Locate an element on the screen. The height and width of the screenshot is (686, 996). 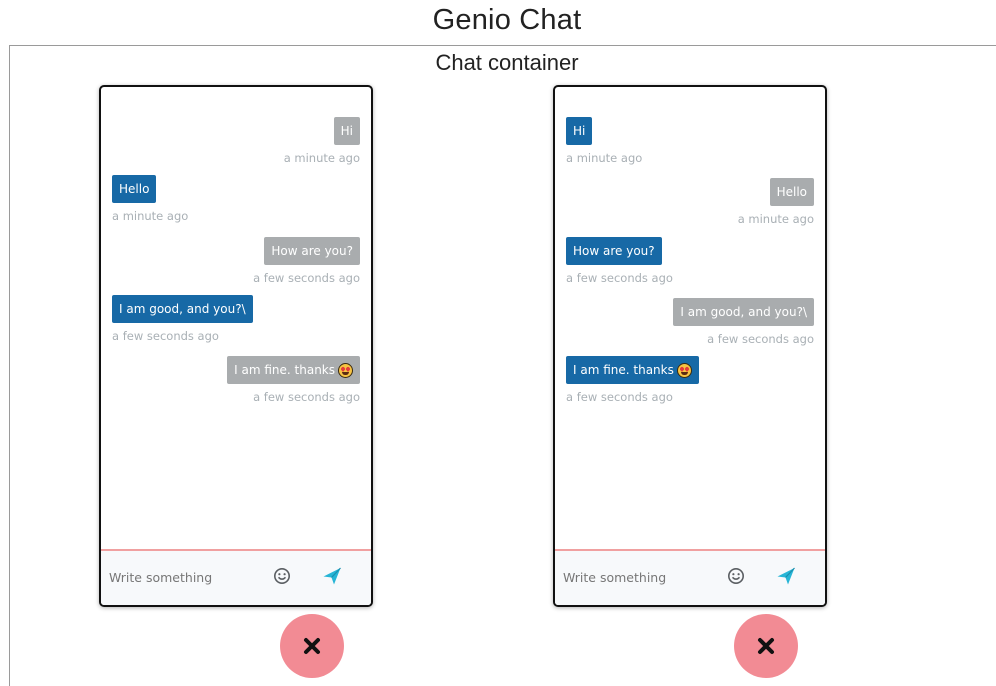
container-title: Chat container is located at coordinates (507, 62).